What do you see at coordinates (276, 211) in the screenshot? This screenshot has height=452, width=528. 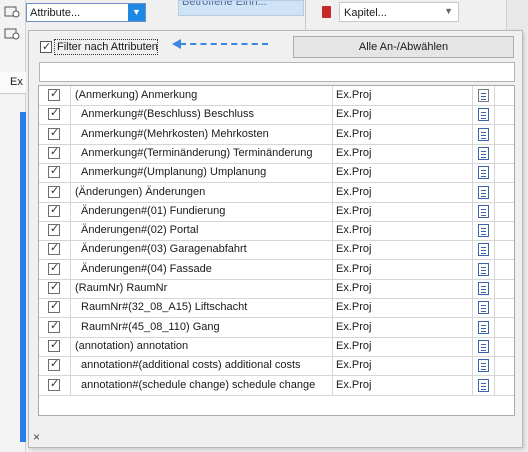 I see `table-row: ✓ Änderungen#(01) Fundierung Ex.Proj` at bounding box center [276, 211].